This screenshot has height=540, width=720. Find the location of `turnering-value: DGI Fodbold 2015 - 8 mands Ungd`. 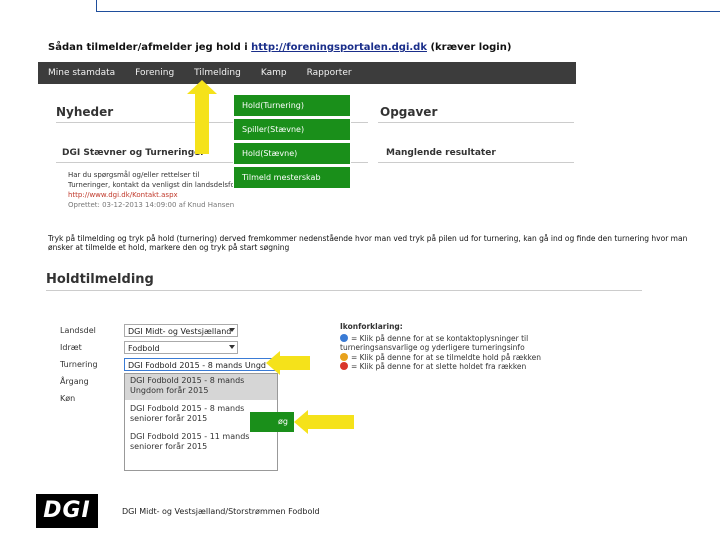

turnering-value: DGI Fodbold 2015 - 8 mands Ungd is located at coordinates (197, 365).